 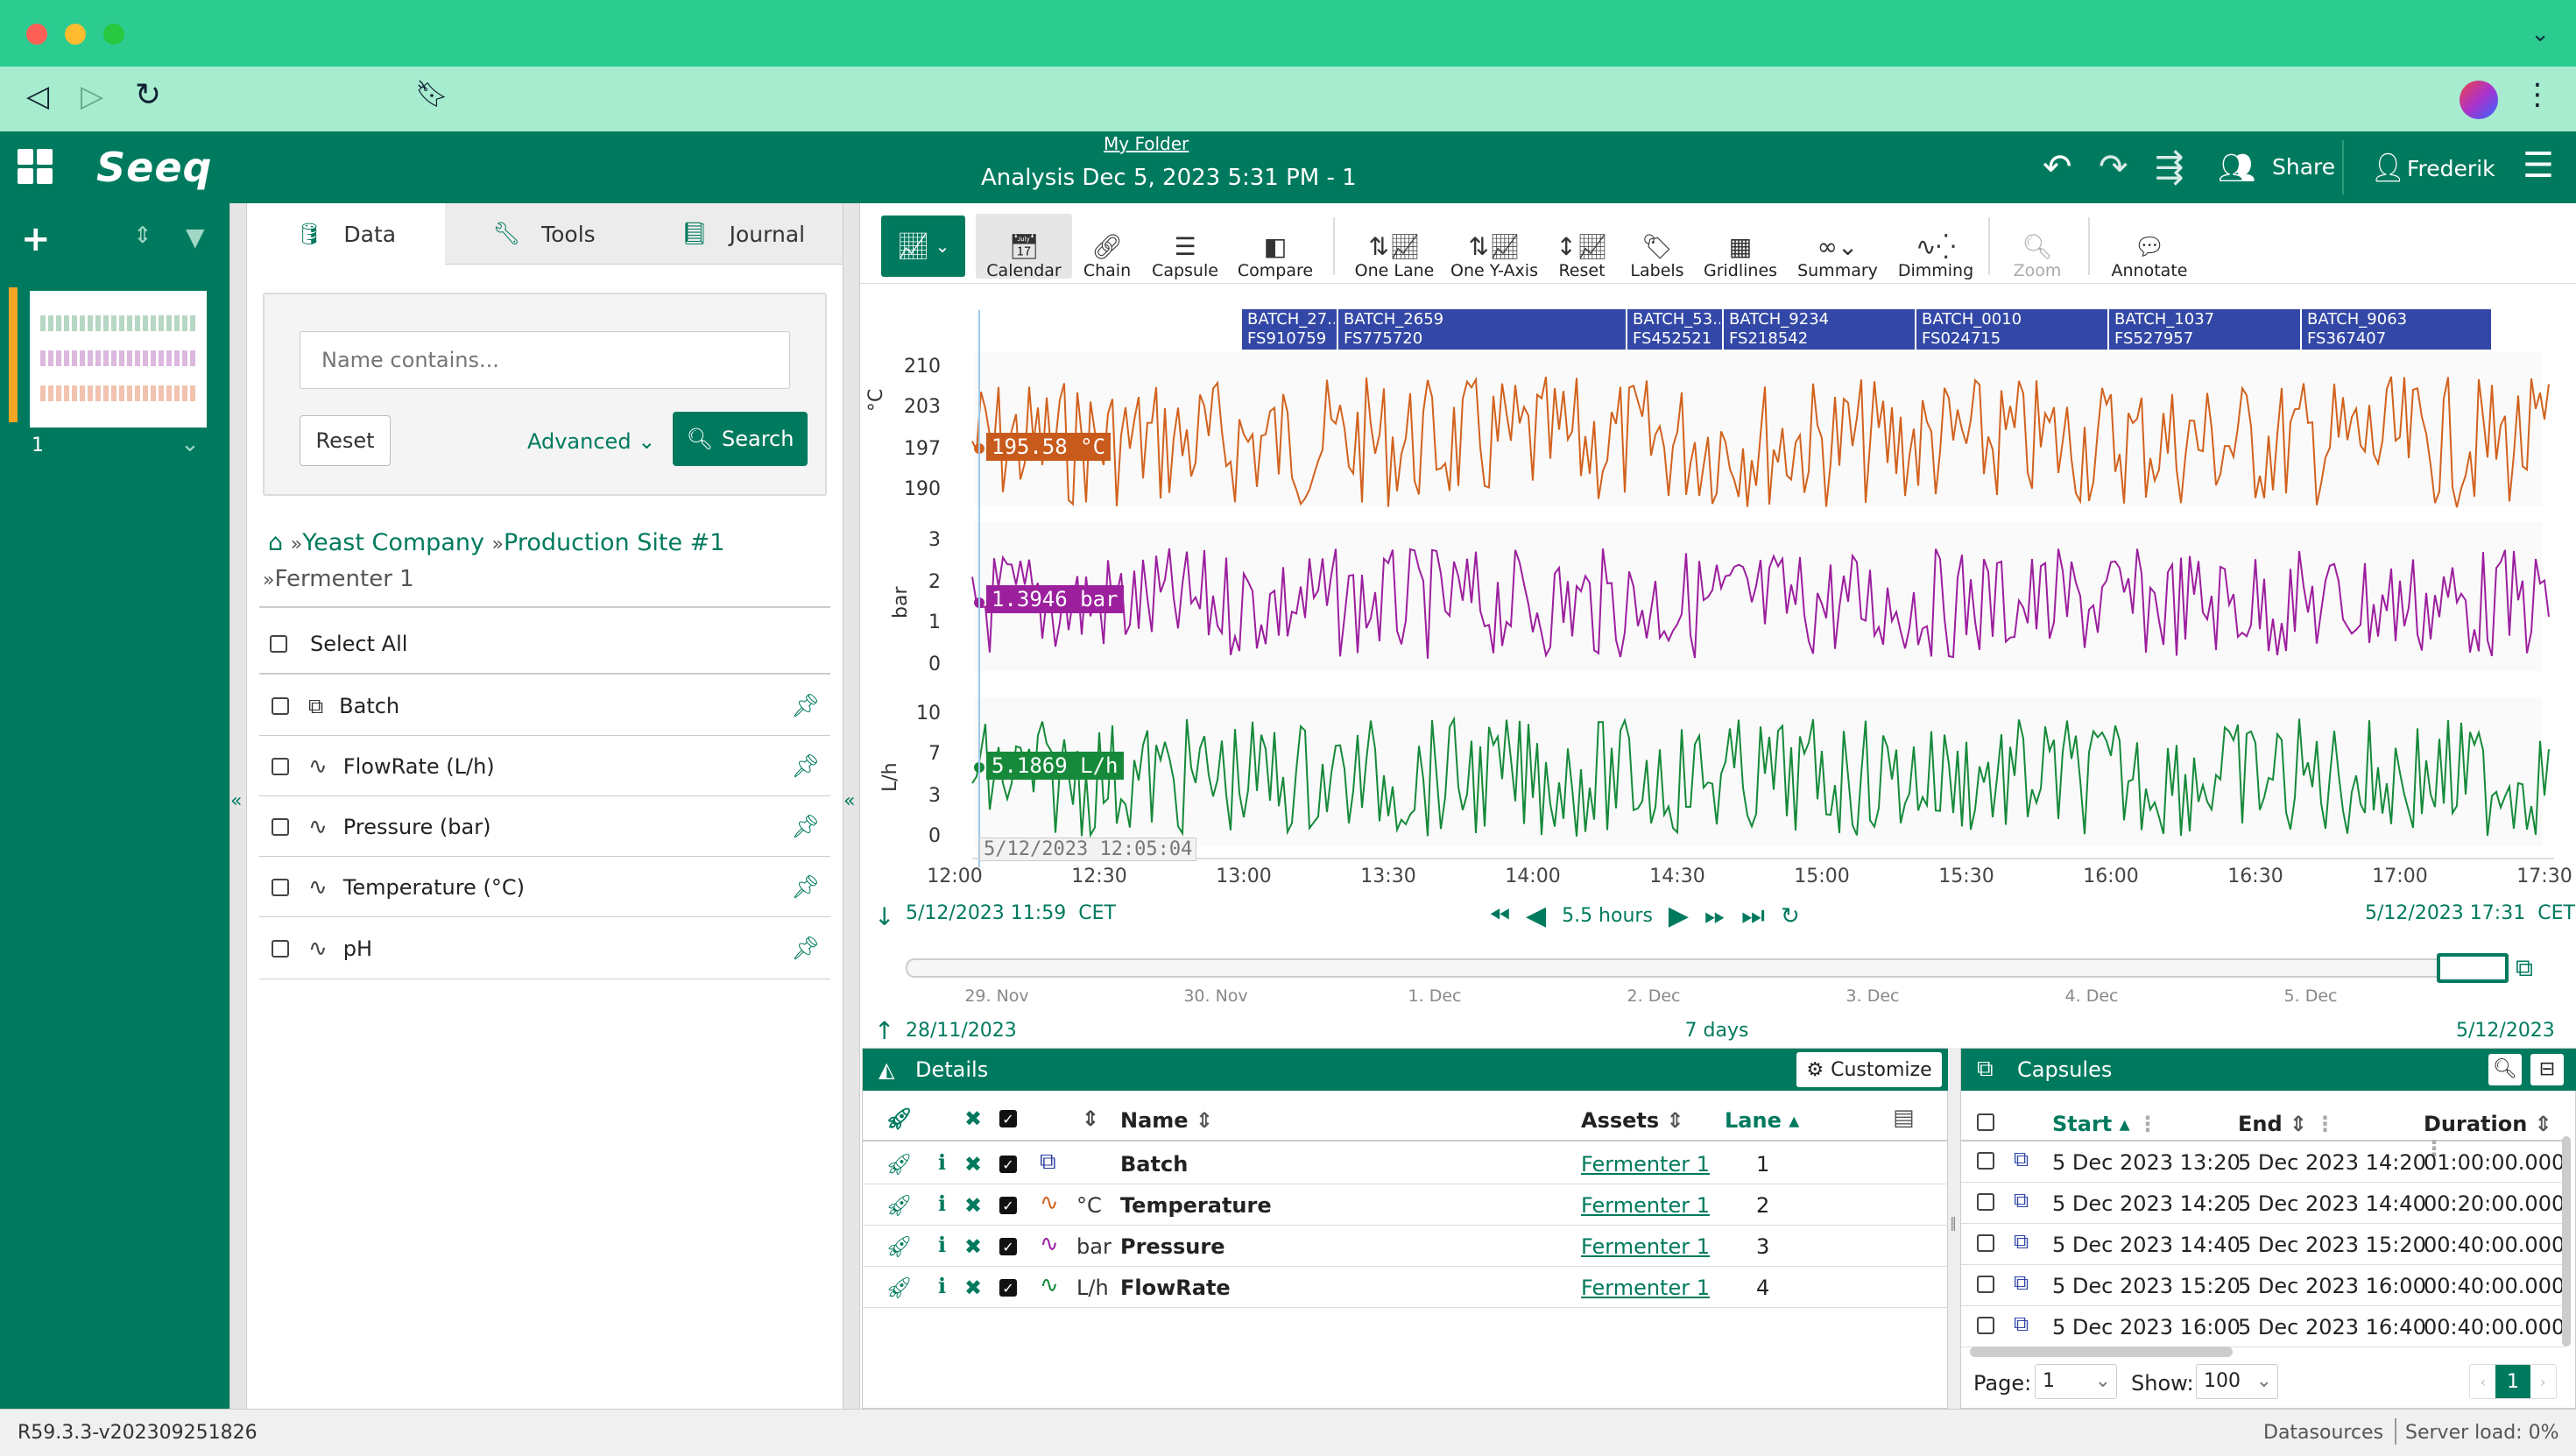 What do you see at coordinates (2398, 329) in the screenshot?
I see `capsule-label: BATCH_9063 FS367407` at bounding box center [2398, 329].